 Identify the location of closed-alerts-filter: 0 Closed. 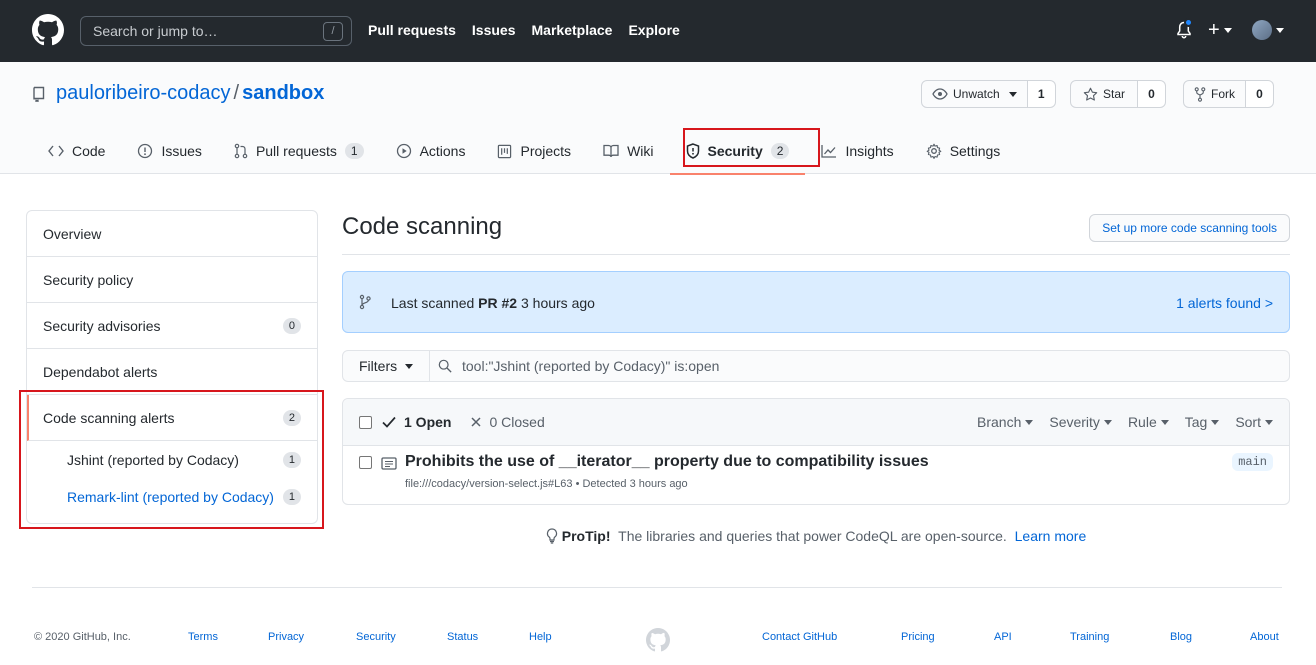
(516, 422).